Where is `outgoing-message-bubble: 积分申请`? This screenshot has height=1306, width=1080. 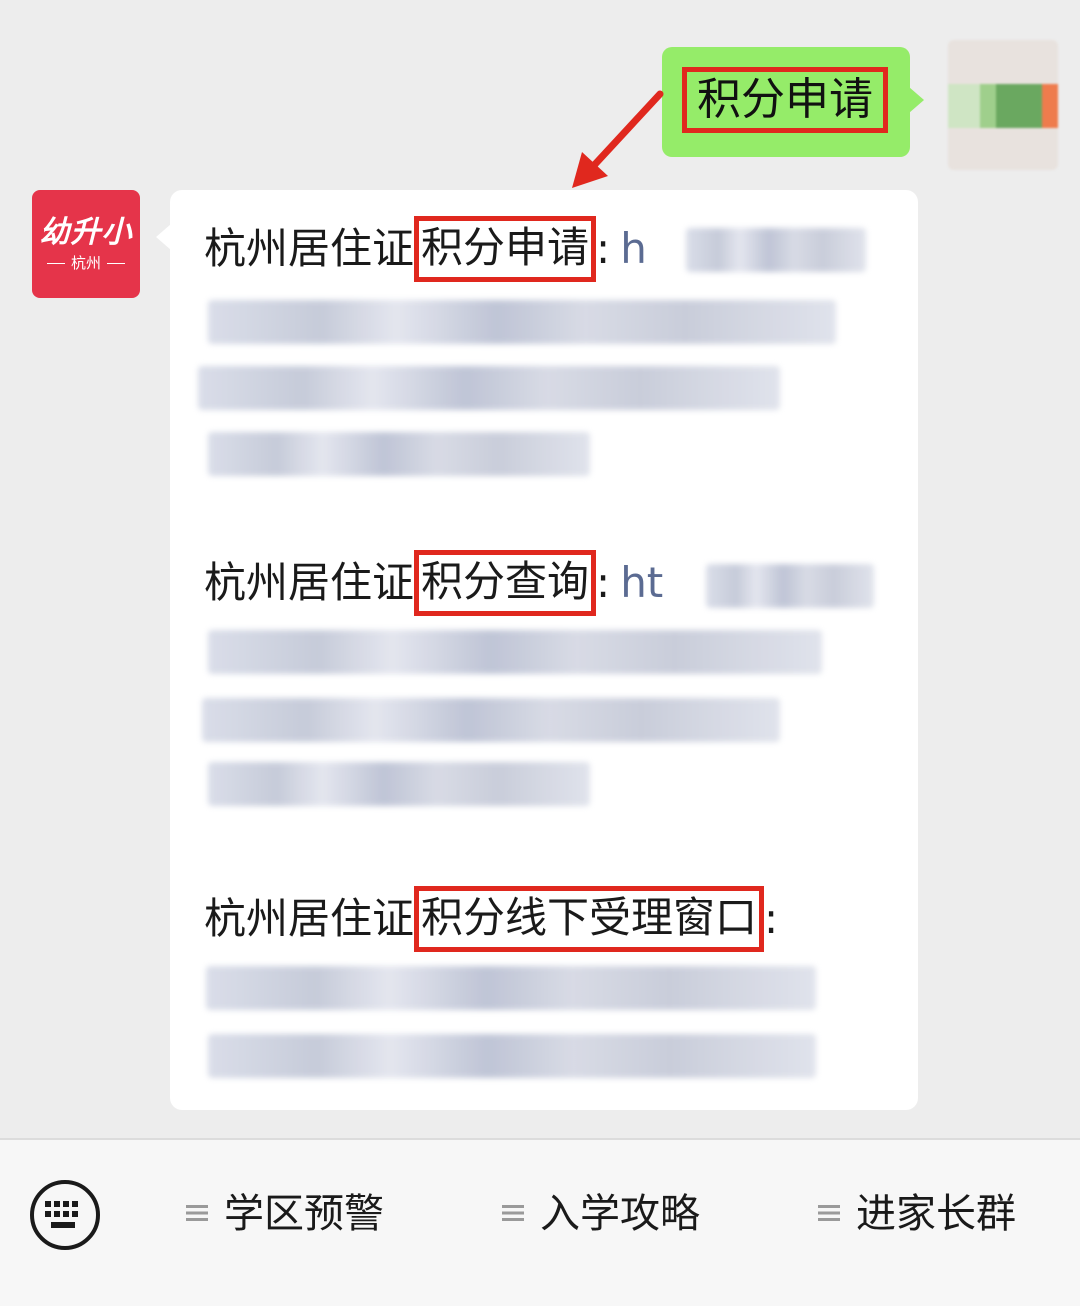 outgoing-message-bubble: 积分申请 is located at coordinates (793, 102).